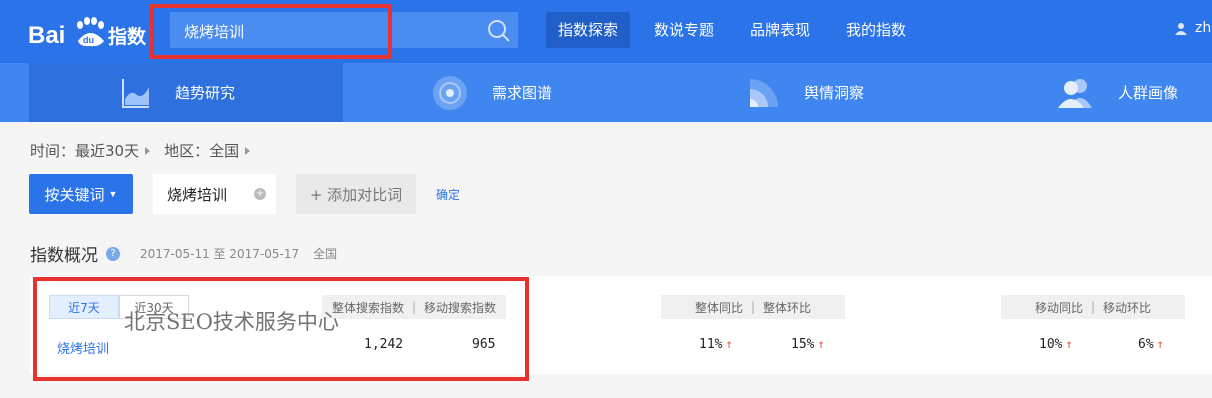 This screenshot has width=1212, height=398. What do you see at coordinates (1181, 28) in the screenshot?
I see `user-icon` at bounding box center [1181, 28].